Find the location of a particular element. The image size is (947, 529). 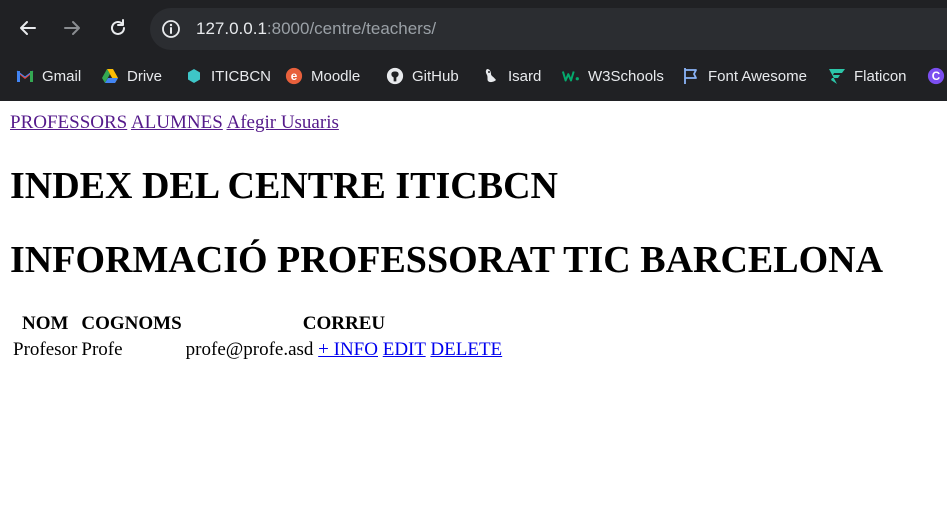

svg-text: C is located at coordinates (936, 76).